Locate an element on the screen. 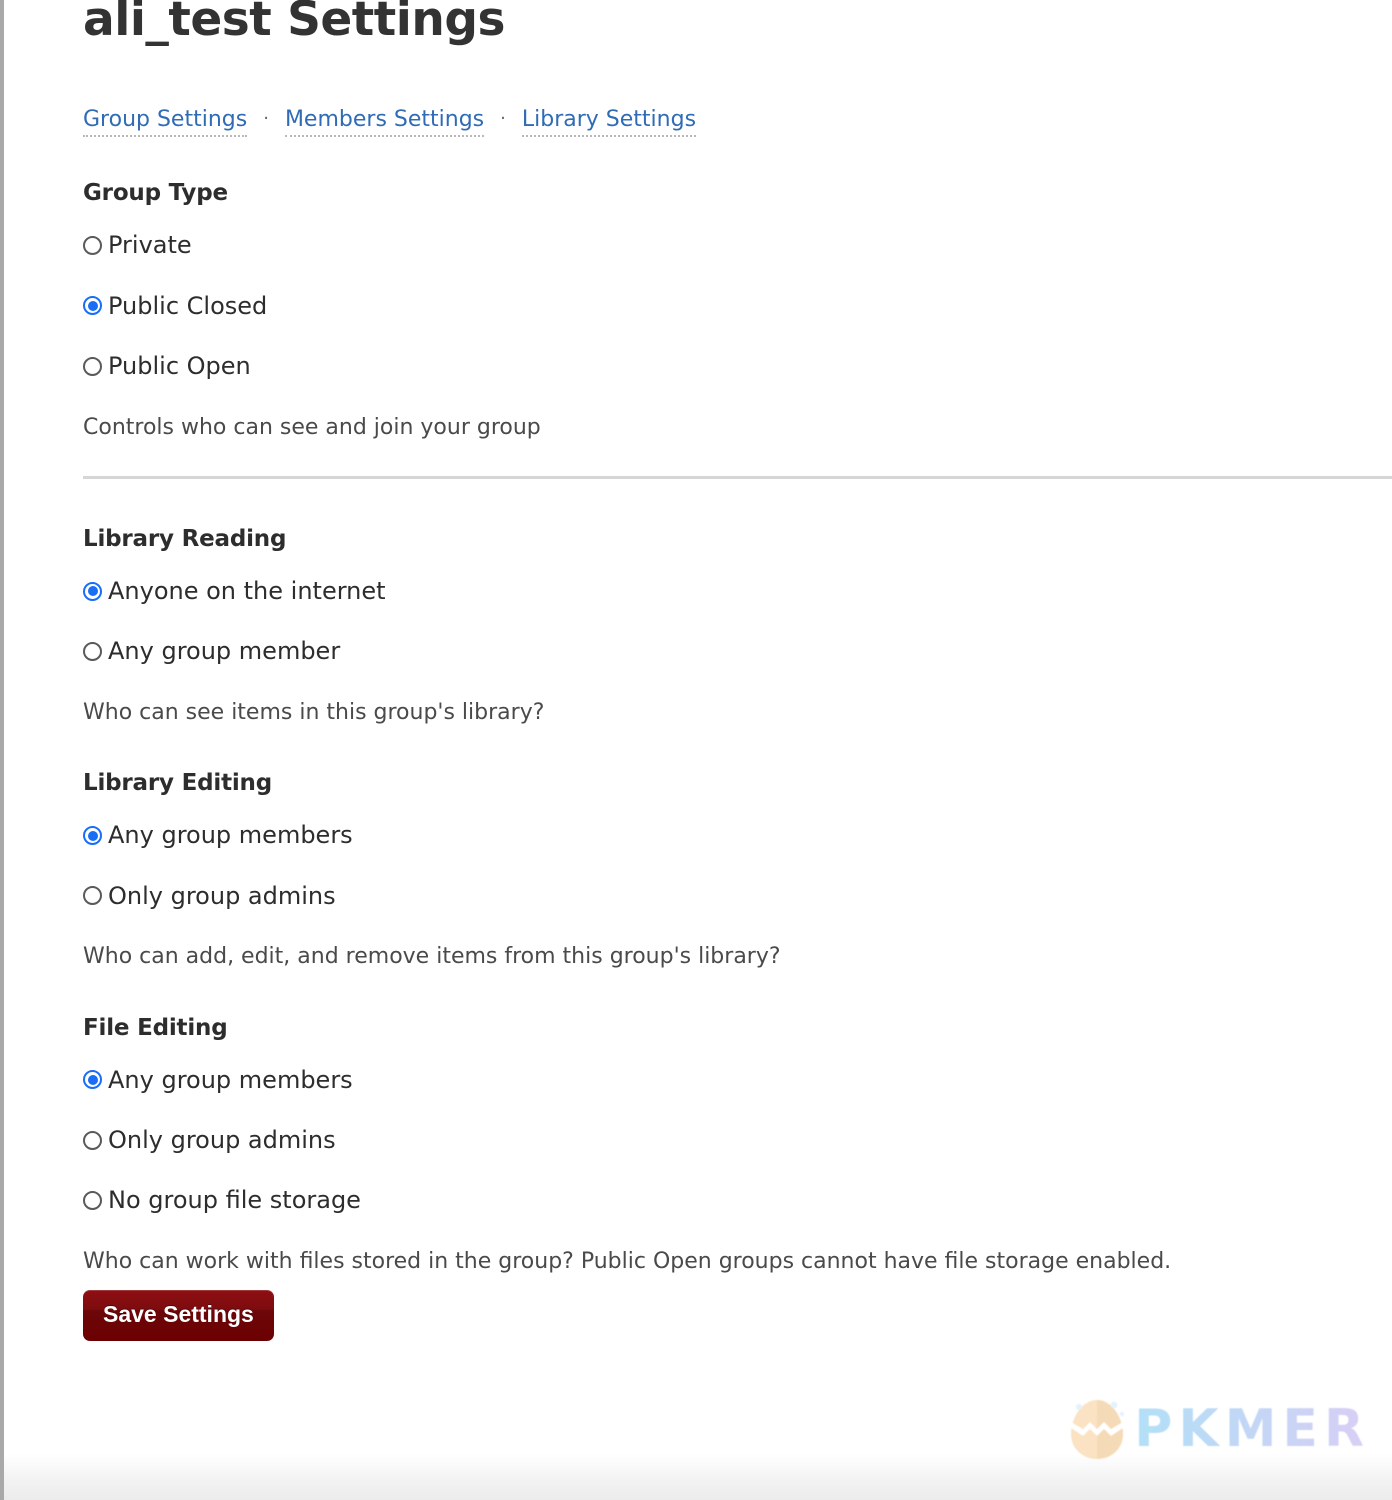 This screenshot has height=1500, width=1392. section-title-library-reading: Library Reading is located at coordinates (185, 539).